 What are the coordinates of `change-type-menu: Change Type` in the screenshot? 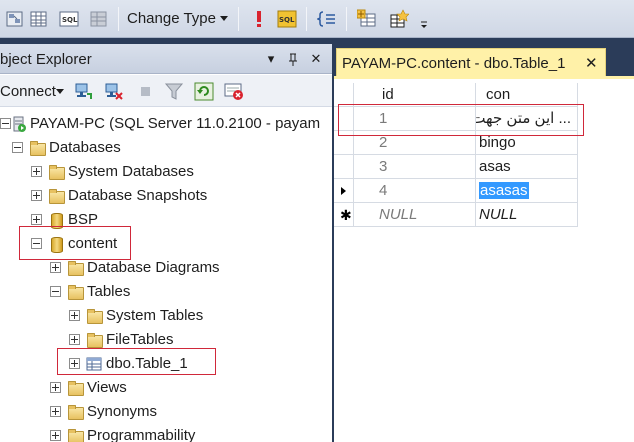 It's located at (171, 18).